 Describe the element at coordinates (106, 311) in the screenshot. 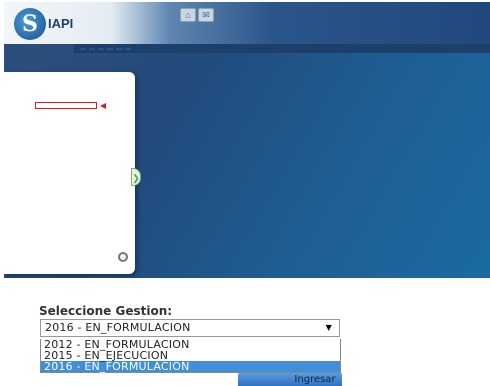

I see `gestion-label: Seleccione Gestion:` at that location.